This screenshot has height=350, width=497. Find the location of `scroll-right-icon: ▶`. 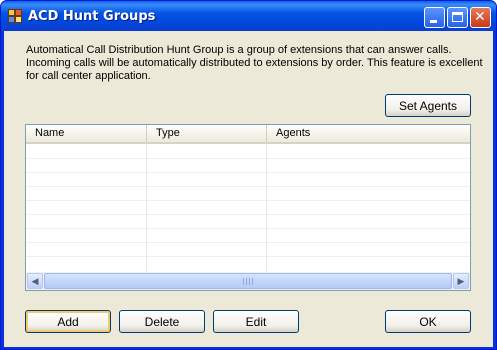

scroll-right-icon: ▶ is located at coordinates (461, 281).